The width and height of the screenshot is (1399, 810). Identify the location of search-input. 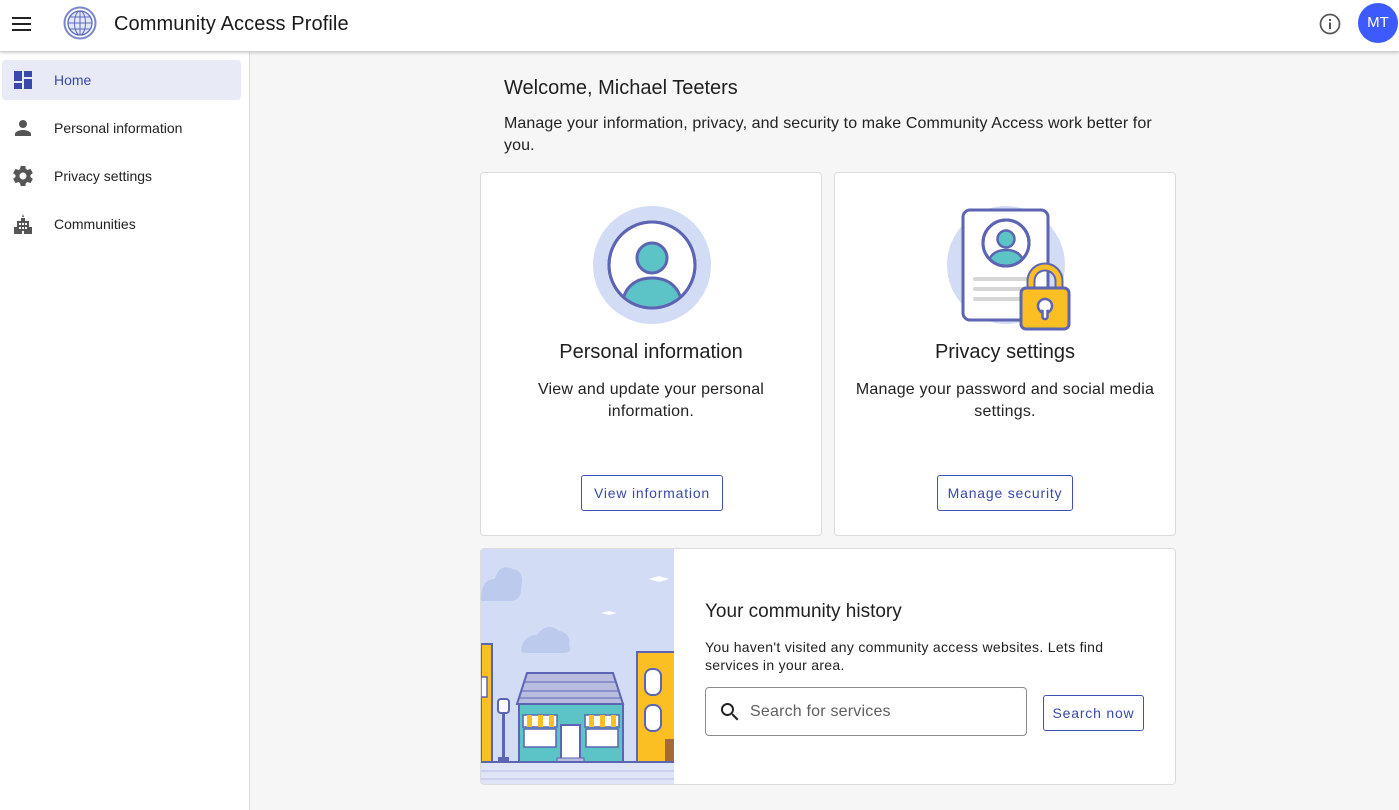
(880, 712).